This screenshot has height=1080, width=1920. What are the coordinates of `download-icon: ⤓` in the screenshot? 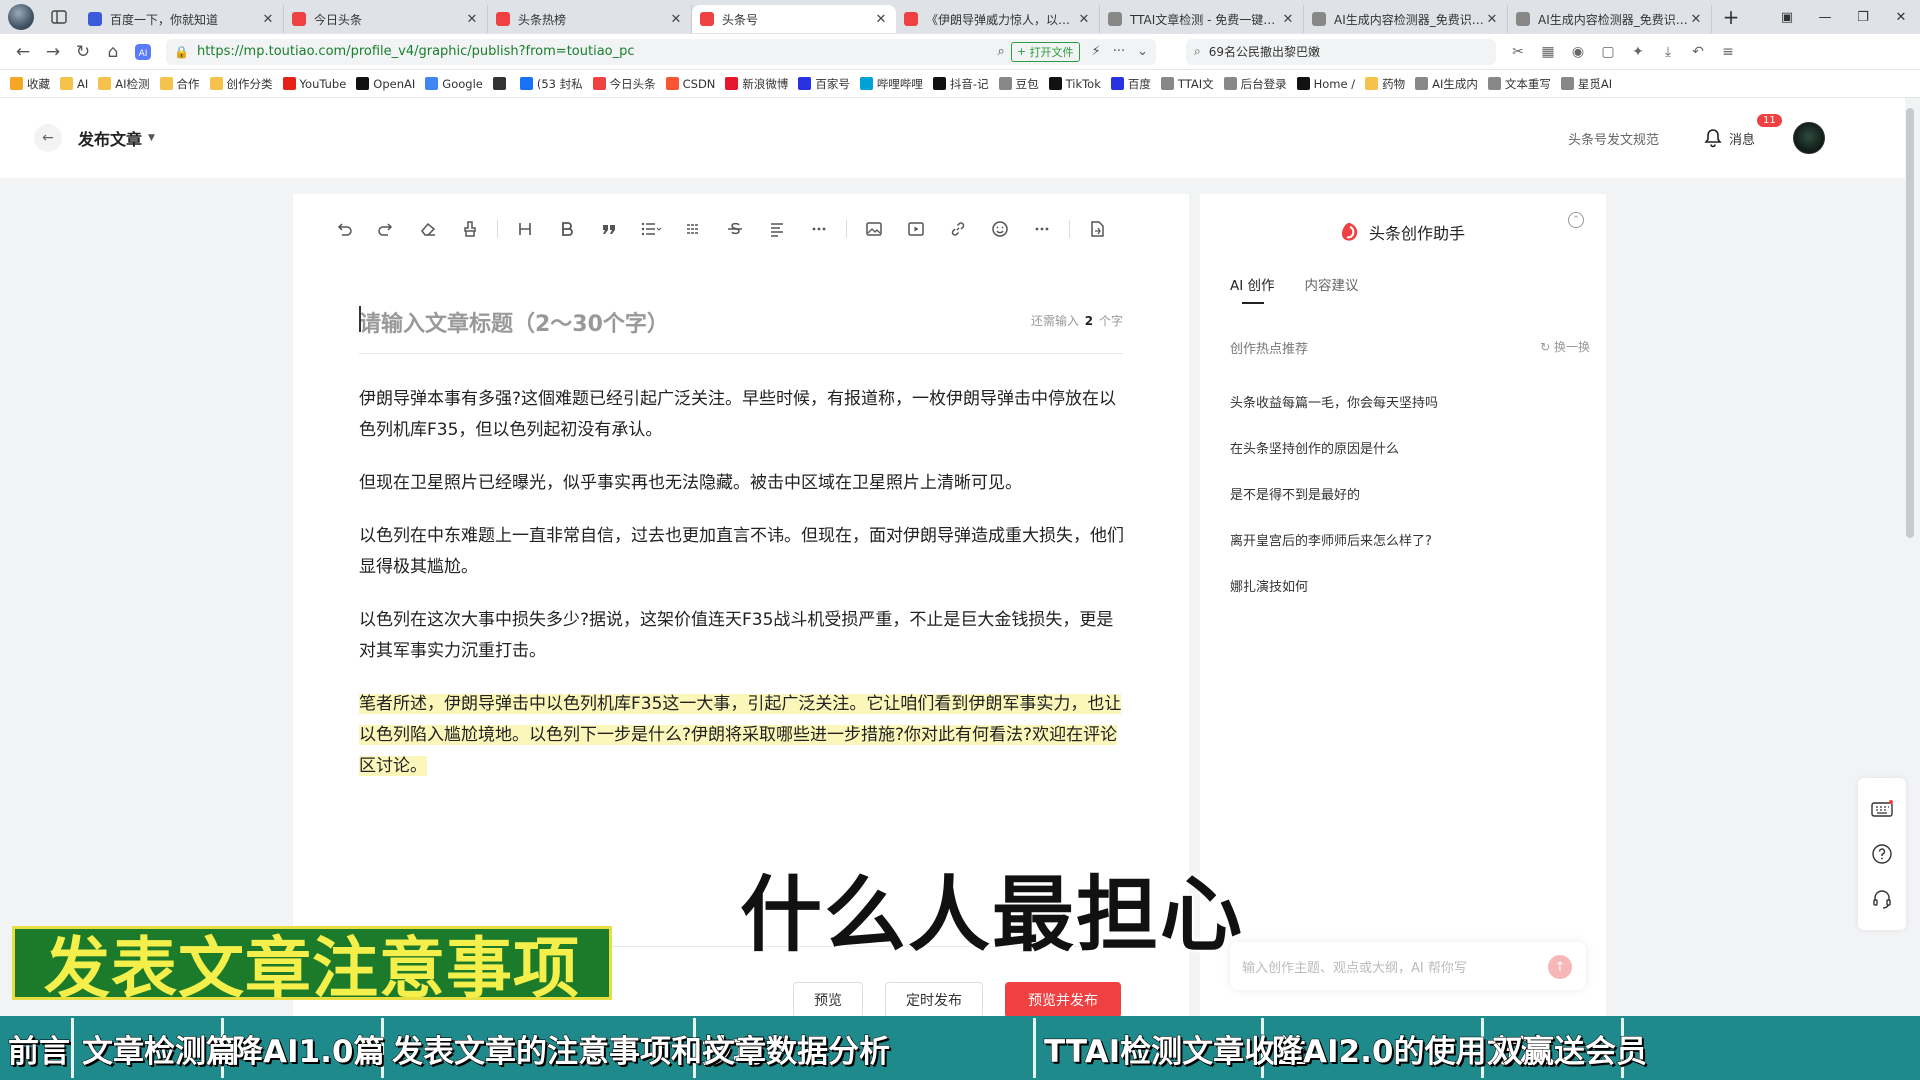 It's located at (1668, 52).